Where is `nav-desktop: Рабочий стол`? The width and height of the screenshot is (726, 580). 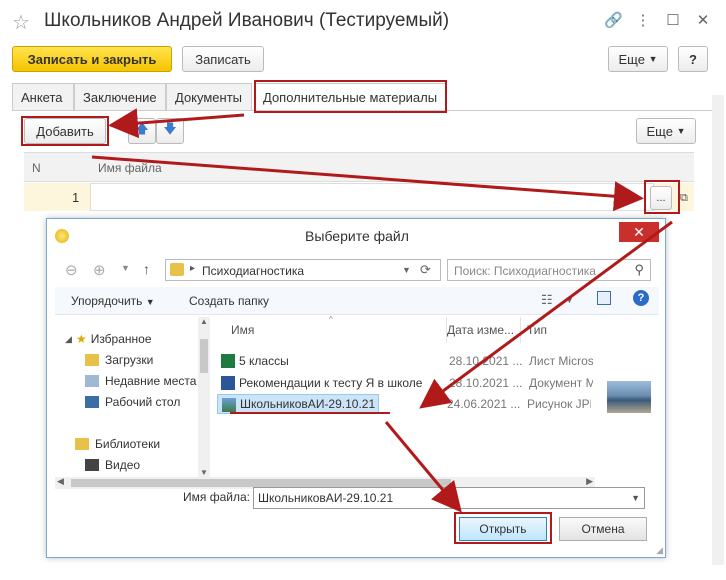 nav-desktop: Рабочий стол is located at coordinates (132, 402).